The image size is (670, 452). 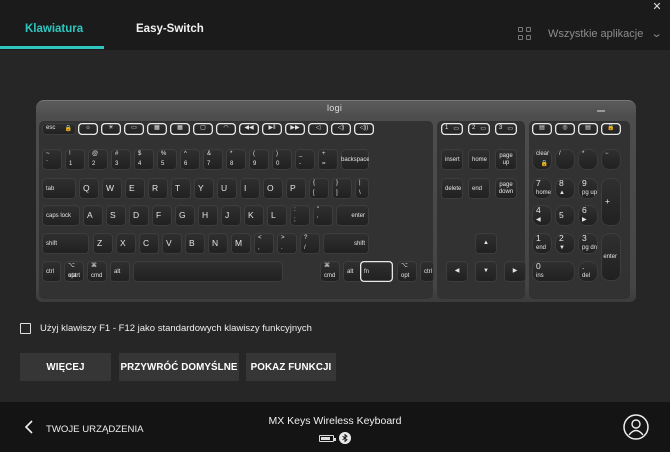 What do you see at coordinates (277, 215) in the screenshot?
I see `key-l-3-9: L` at bounding box center [277, 215].